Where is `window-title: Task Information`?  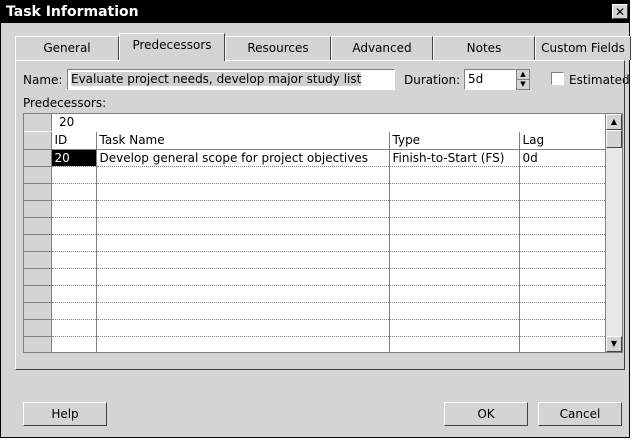
window-title: Task Information is located at coordinates (72, 12).